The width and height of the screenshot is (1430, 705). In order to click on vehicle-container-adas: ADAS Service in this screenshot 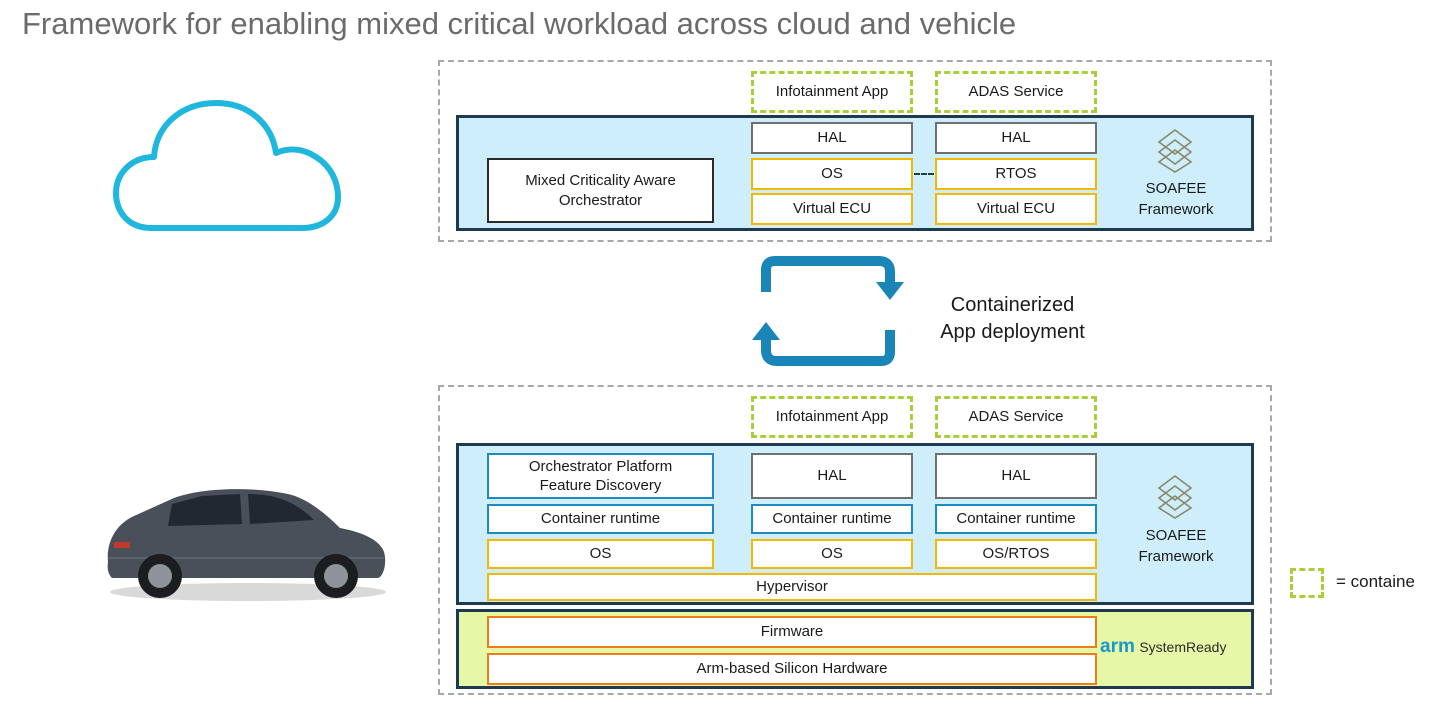, I will do `click(1016, 417)`.